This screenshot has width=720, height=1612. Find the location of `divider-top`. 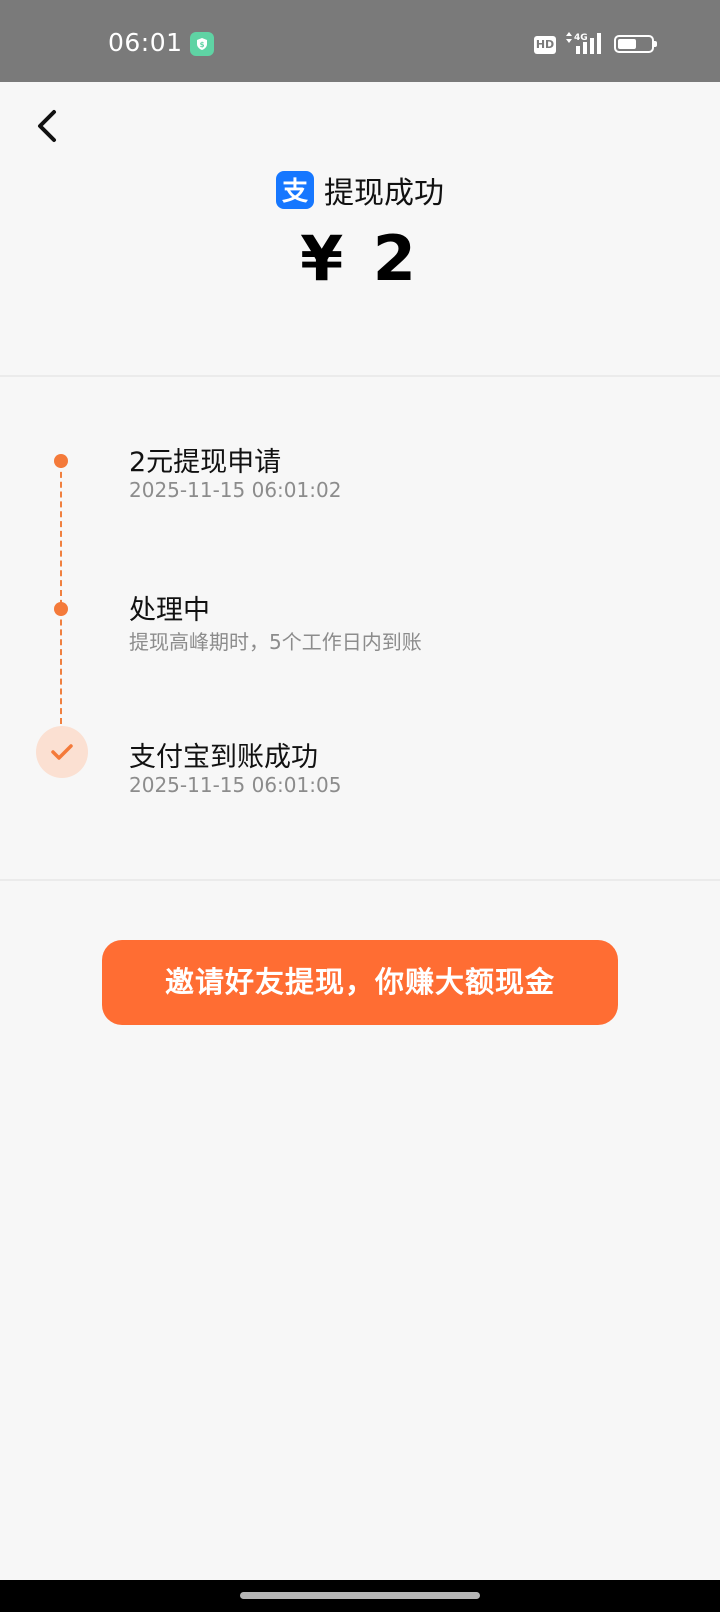

divider-top is located at coordinates (360, 376).